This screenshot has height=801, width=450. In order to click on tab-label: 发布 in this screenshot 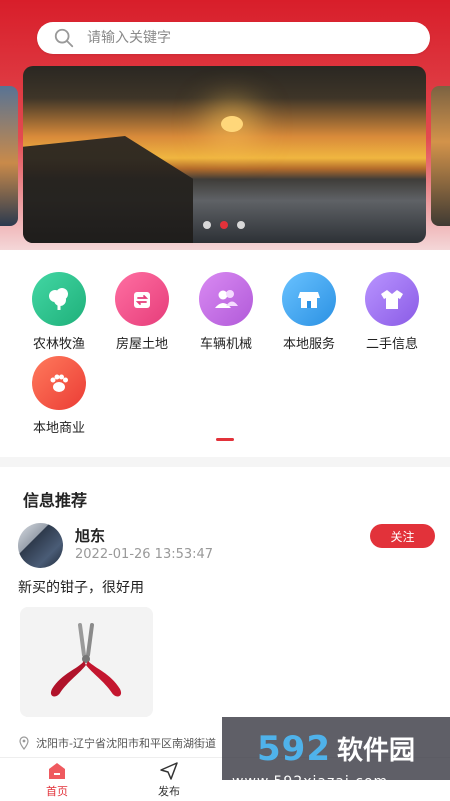, I will do `click(169, 791)`.